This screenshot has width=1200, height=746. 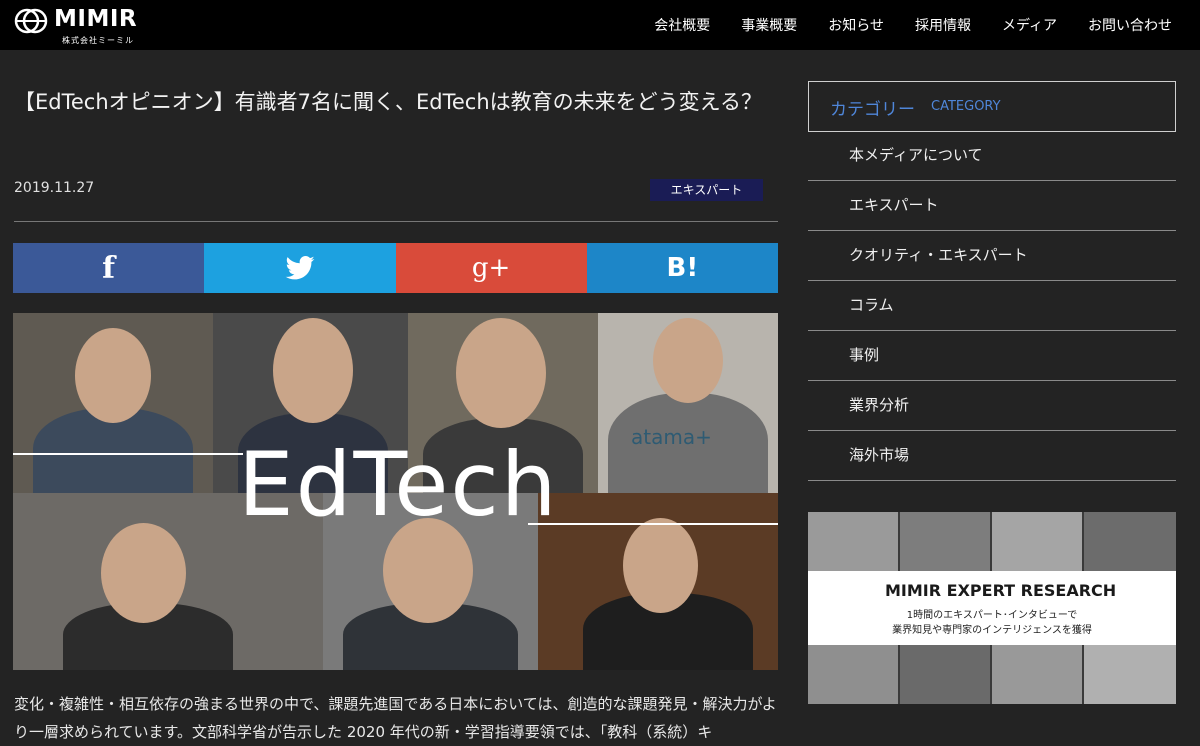 What do you see at coordinates (897, 25) in the screenshot?
I see `main-nav: 会社概要 事業概要 お知らせ 採用情報 メディア お問い合わせ` at bounding box center [897, 25].